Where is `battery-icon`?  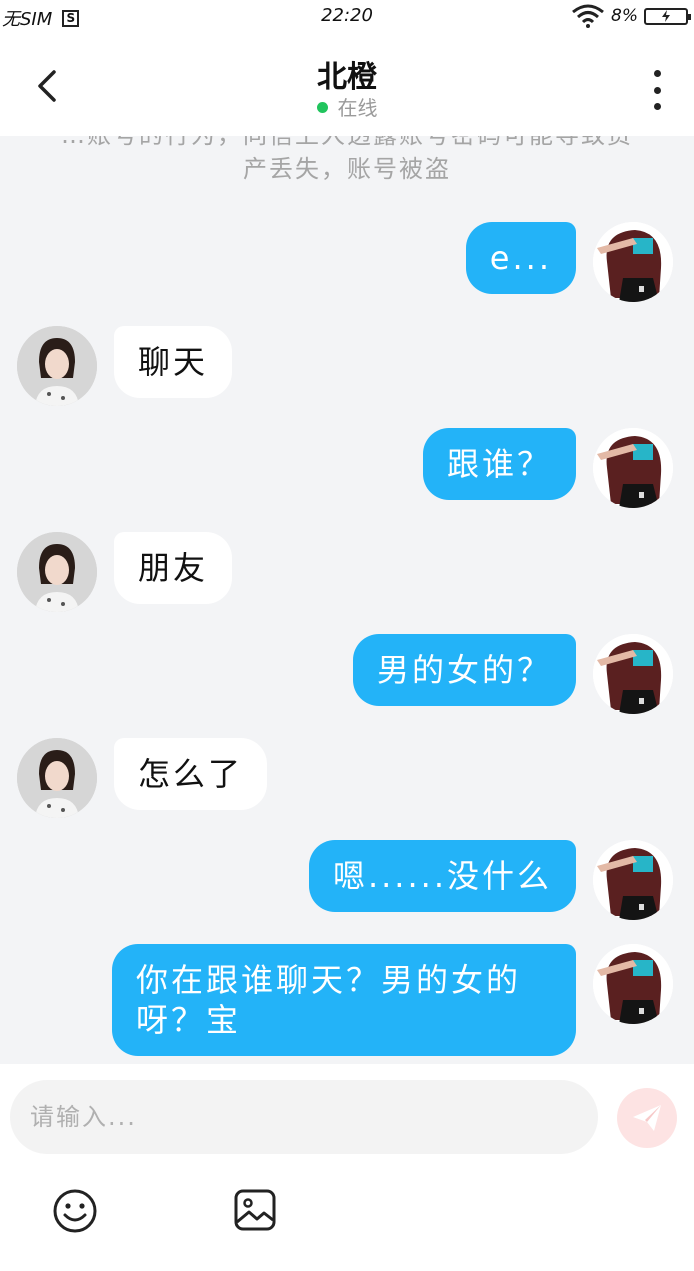 battery-icon is located at coordinates (667, 16).